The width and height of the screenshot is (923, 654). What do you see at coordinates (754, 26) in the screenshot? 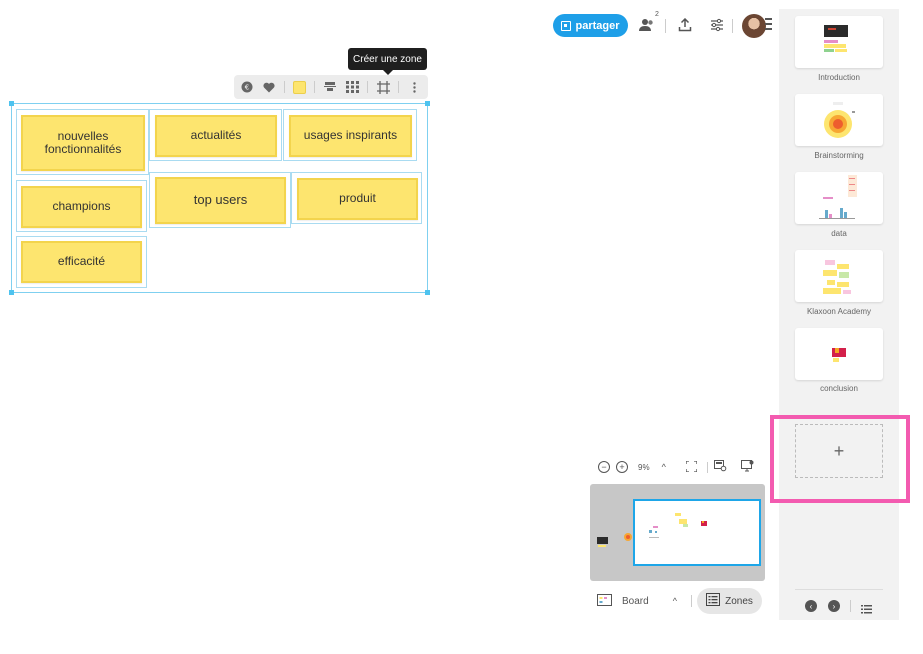
I see `avatar` at bounding box center [754, 26].